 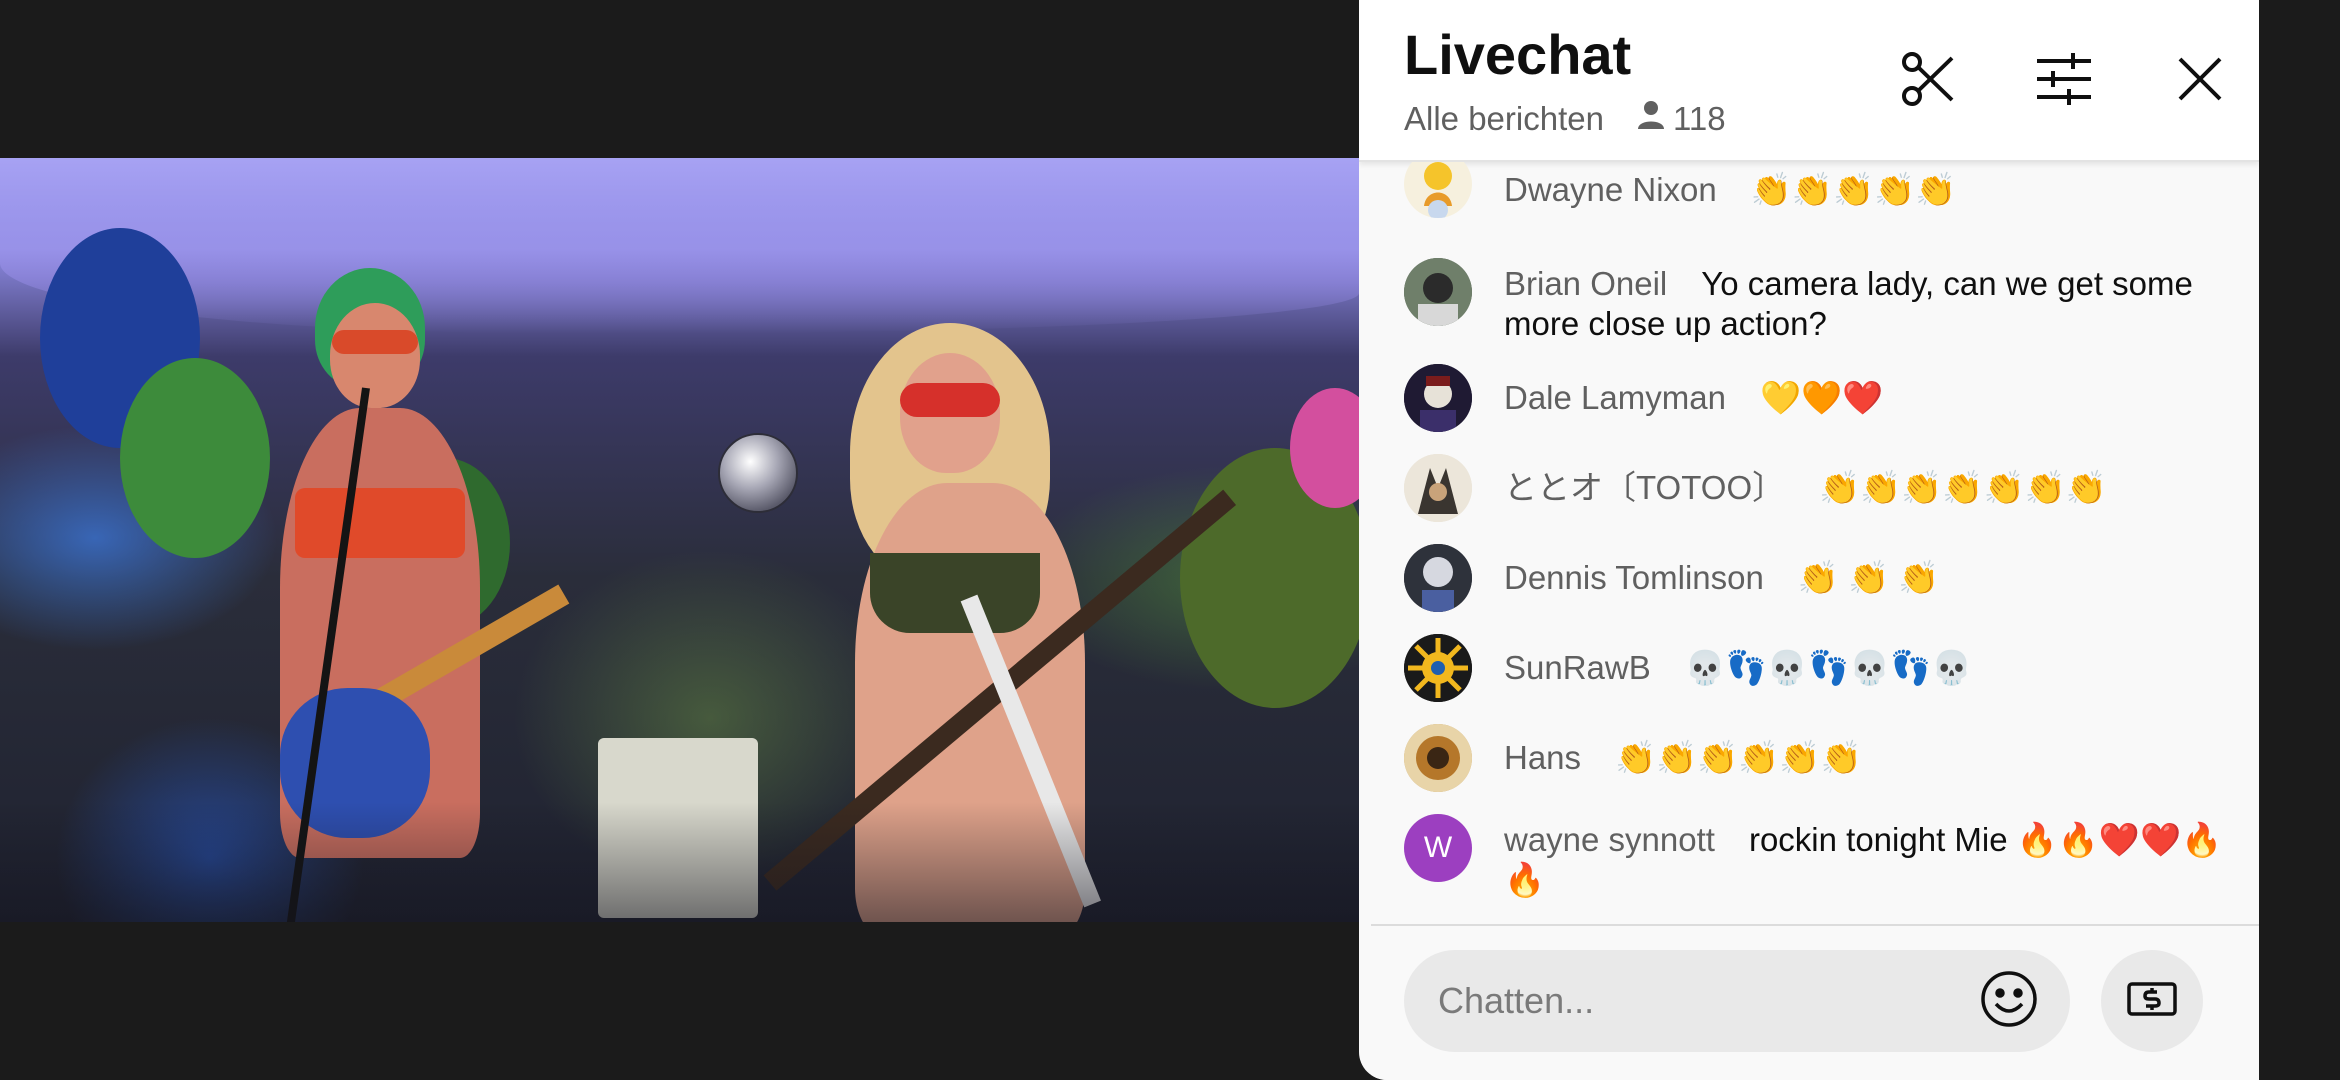 I want to click on clip-button, so click(x=1929, y=81).